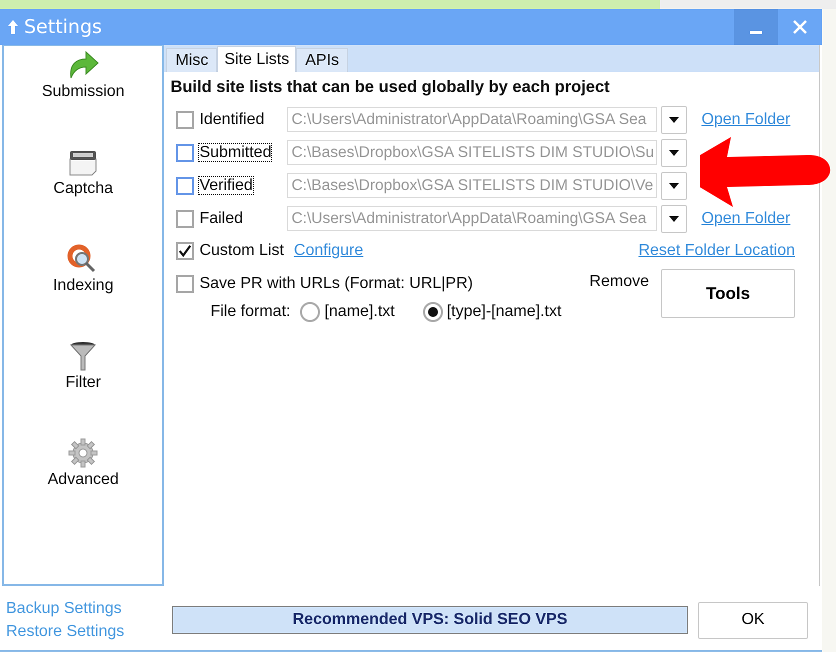 Image resolution: width=836 pixels, height=652 pixels. Describe the element at coordinates (753, 620) in the screenshot. I see `ok-button: OK` at that location.